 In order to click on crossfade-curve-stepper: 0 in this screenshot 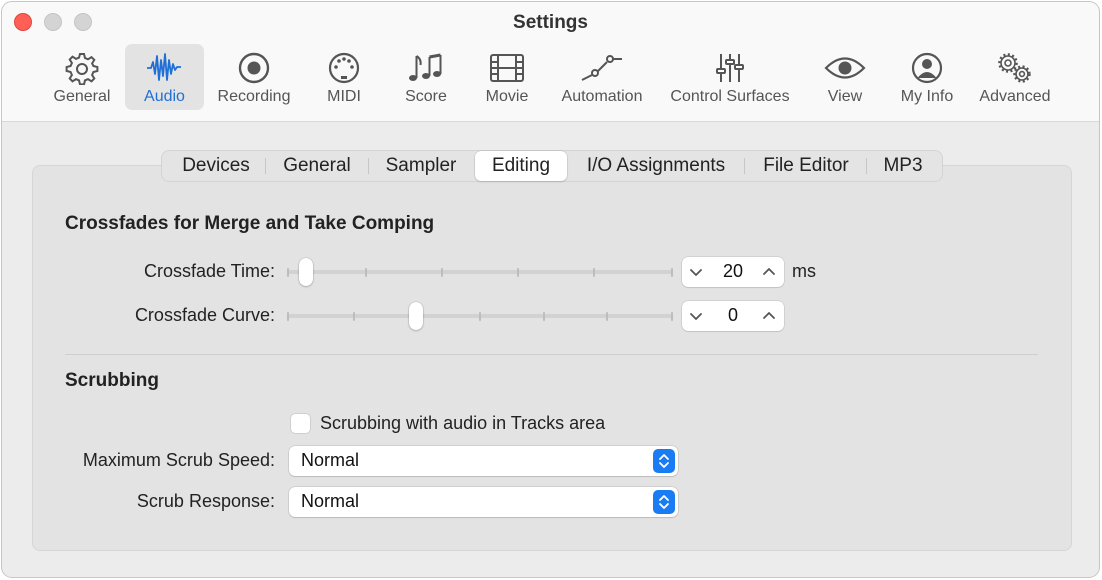, I will do `click(733, 316)`.